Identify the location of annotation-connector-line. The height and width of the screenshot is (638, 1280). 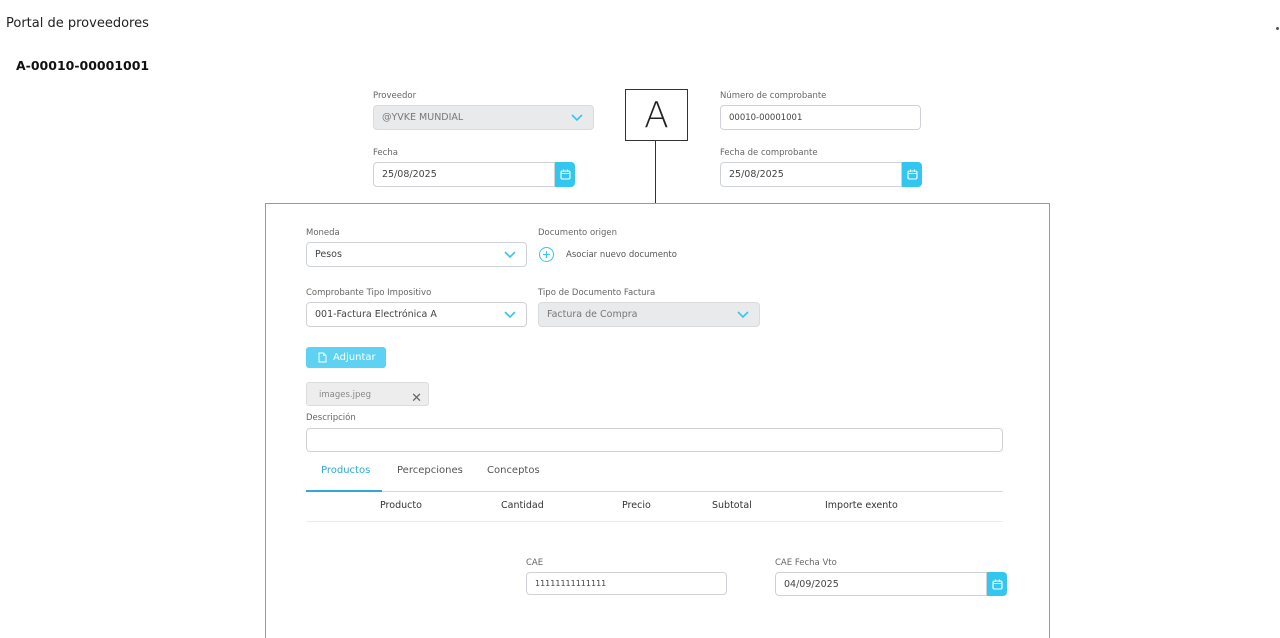
(655, 172).